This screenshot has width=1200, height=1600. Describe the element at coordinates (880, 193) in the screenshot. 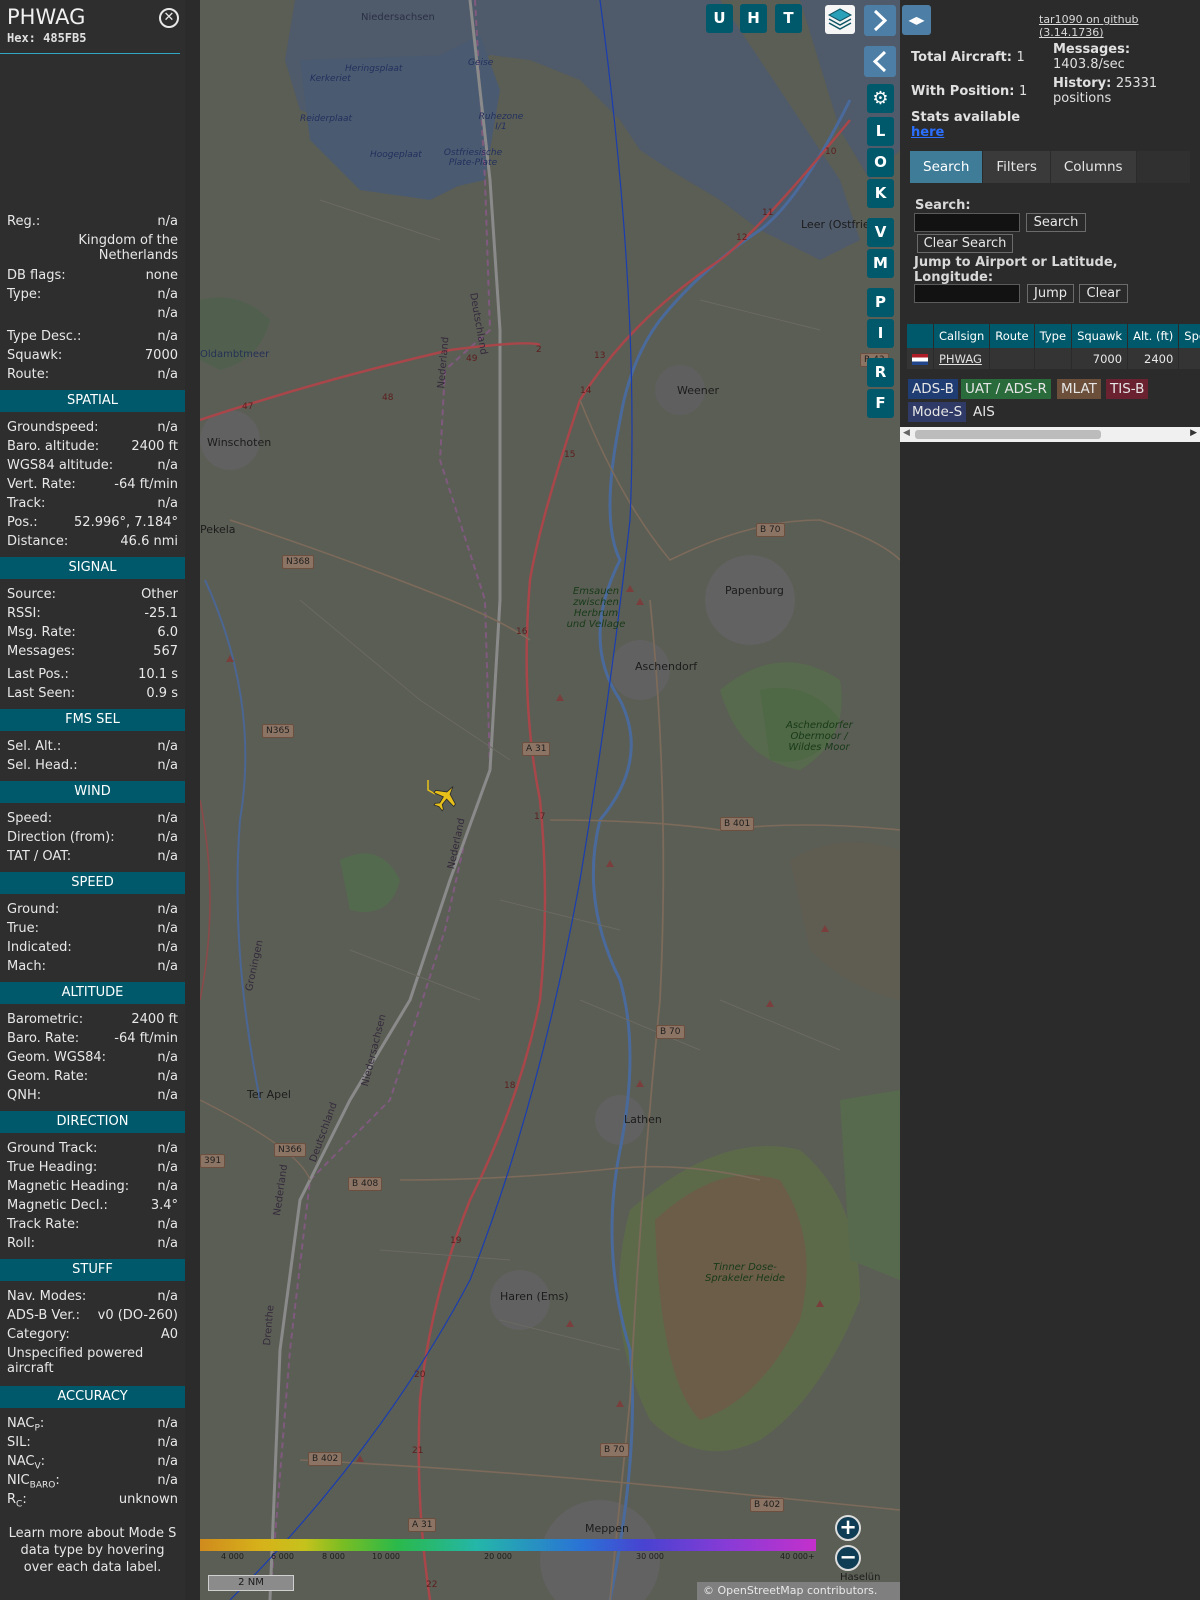

I see `map-toggle-k-button: K` at that location.